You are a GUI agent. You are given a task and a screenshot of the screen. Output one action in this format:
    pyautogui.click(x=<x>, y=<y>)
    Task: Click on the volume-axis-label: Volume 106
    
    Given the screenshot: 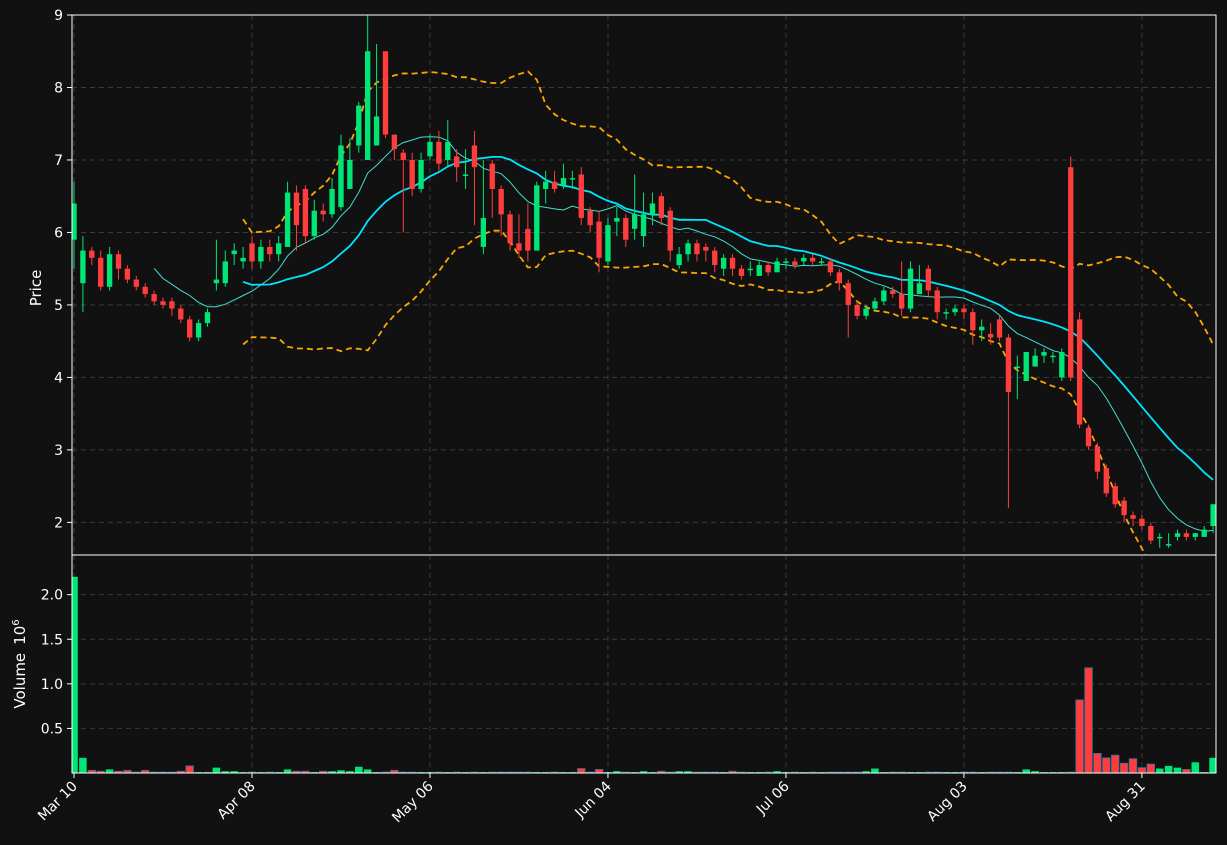 What is the action you would take?
    pyautogui.click(x=20, y=663)
    